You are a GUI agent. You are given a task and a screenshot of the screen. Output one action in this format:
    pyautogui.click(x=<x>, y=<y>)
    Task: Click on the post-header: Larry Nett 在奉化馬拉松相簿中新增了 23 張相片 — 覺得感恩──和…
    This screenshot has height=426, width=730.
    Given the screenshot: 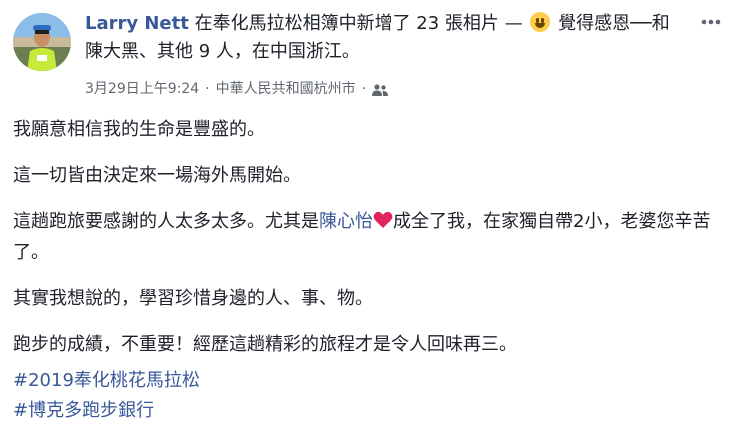 What is the action you would take?
    pyautogui.click(x=385, y=38)
    